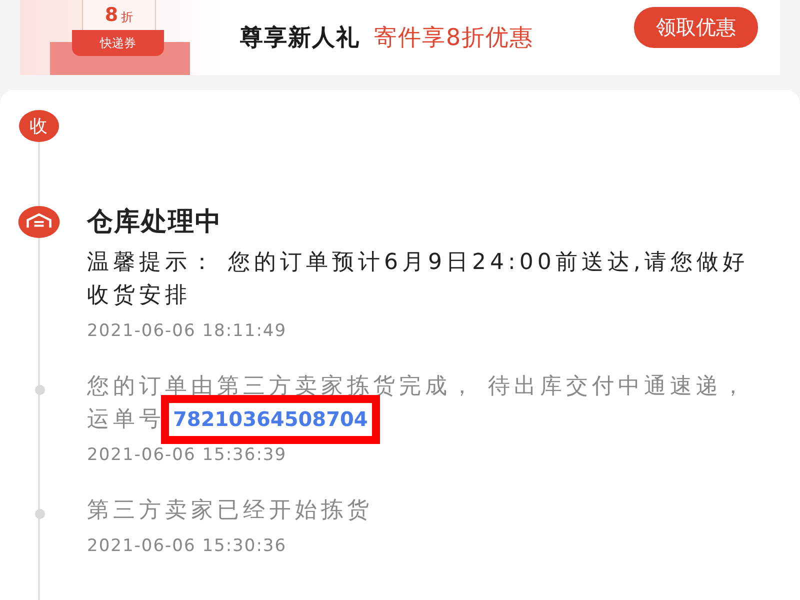  What do you see at coordinates (427, 403) in the screenshot?
I see `event-text: 您的订单由第三方卖家拣货完成， 待出库交付中通速递，运单号 78210364508704` at bounding box center [427, 403].